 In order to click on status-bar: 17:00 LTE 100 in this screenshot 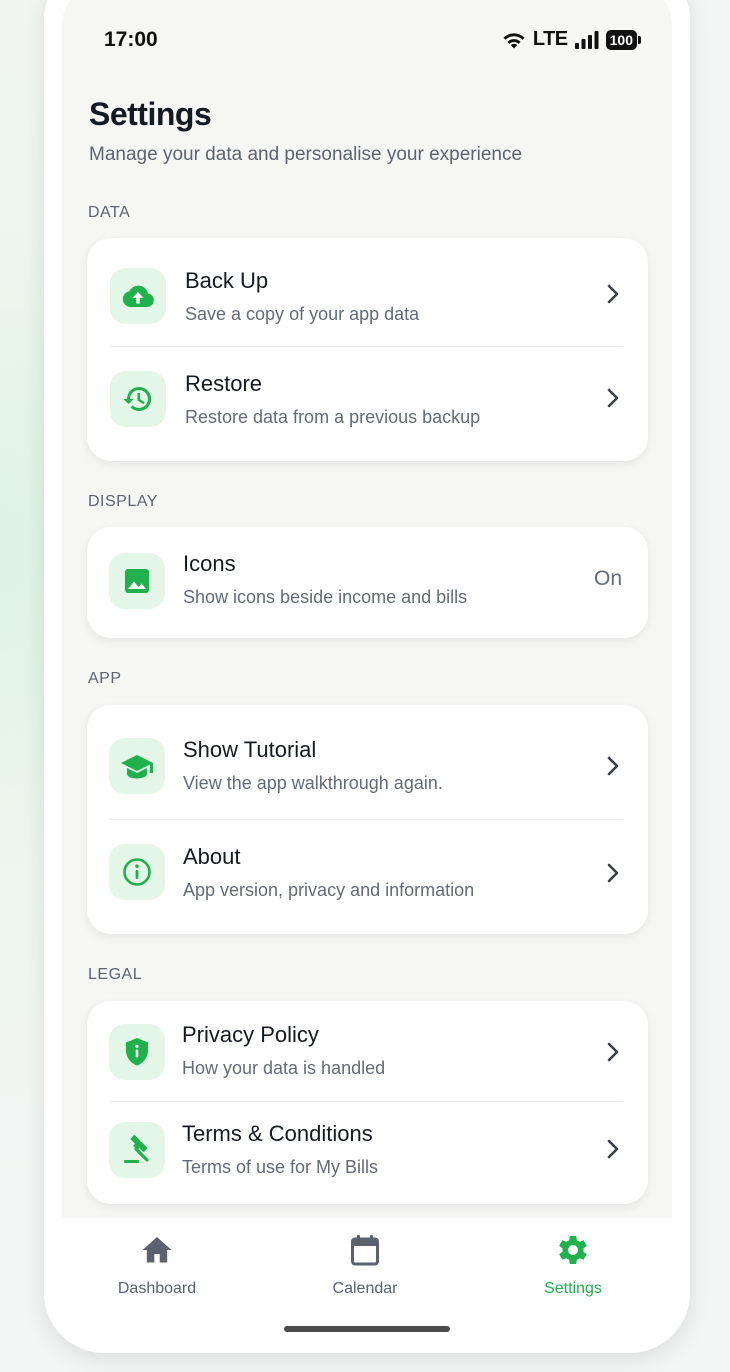, I will do `click(367, 30)`.